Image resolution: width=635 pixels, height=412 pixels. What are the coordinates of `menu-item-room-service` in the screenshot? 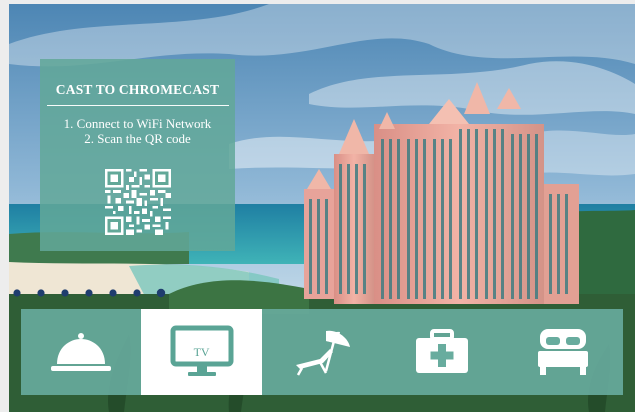 It's located at (81, 352).